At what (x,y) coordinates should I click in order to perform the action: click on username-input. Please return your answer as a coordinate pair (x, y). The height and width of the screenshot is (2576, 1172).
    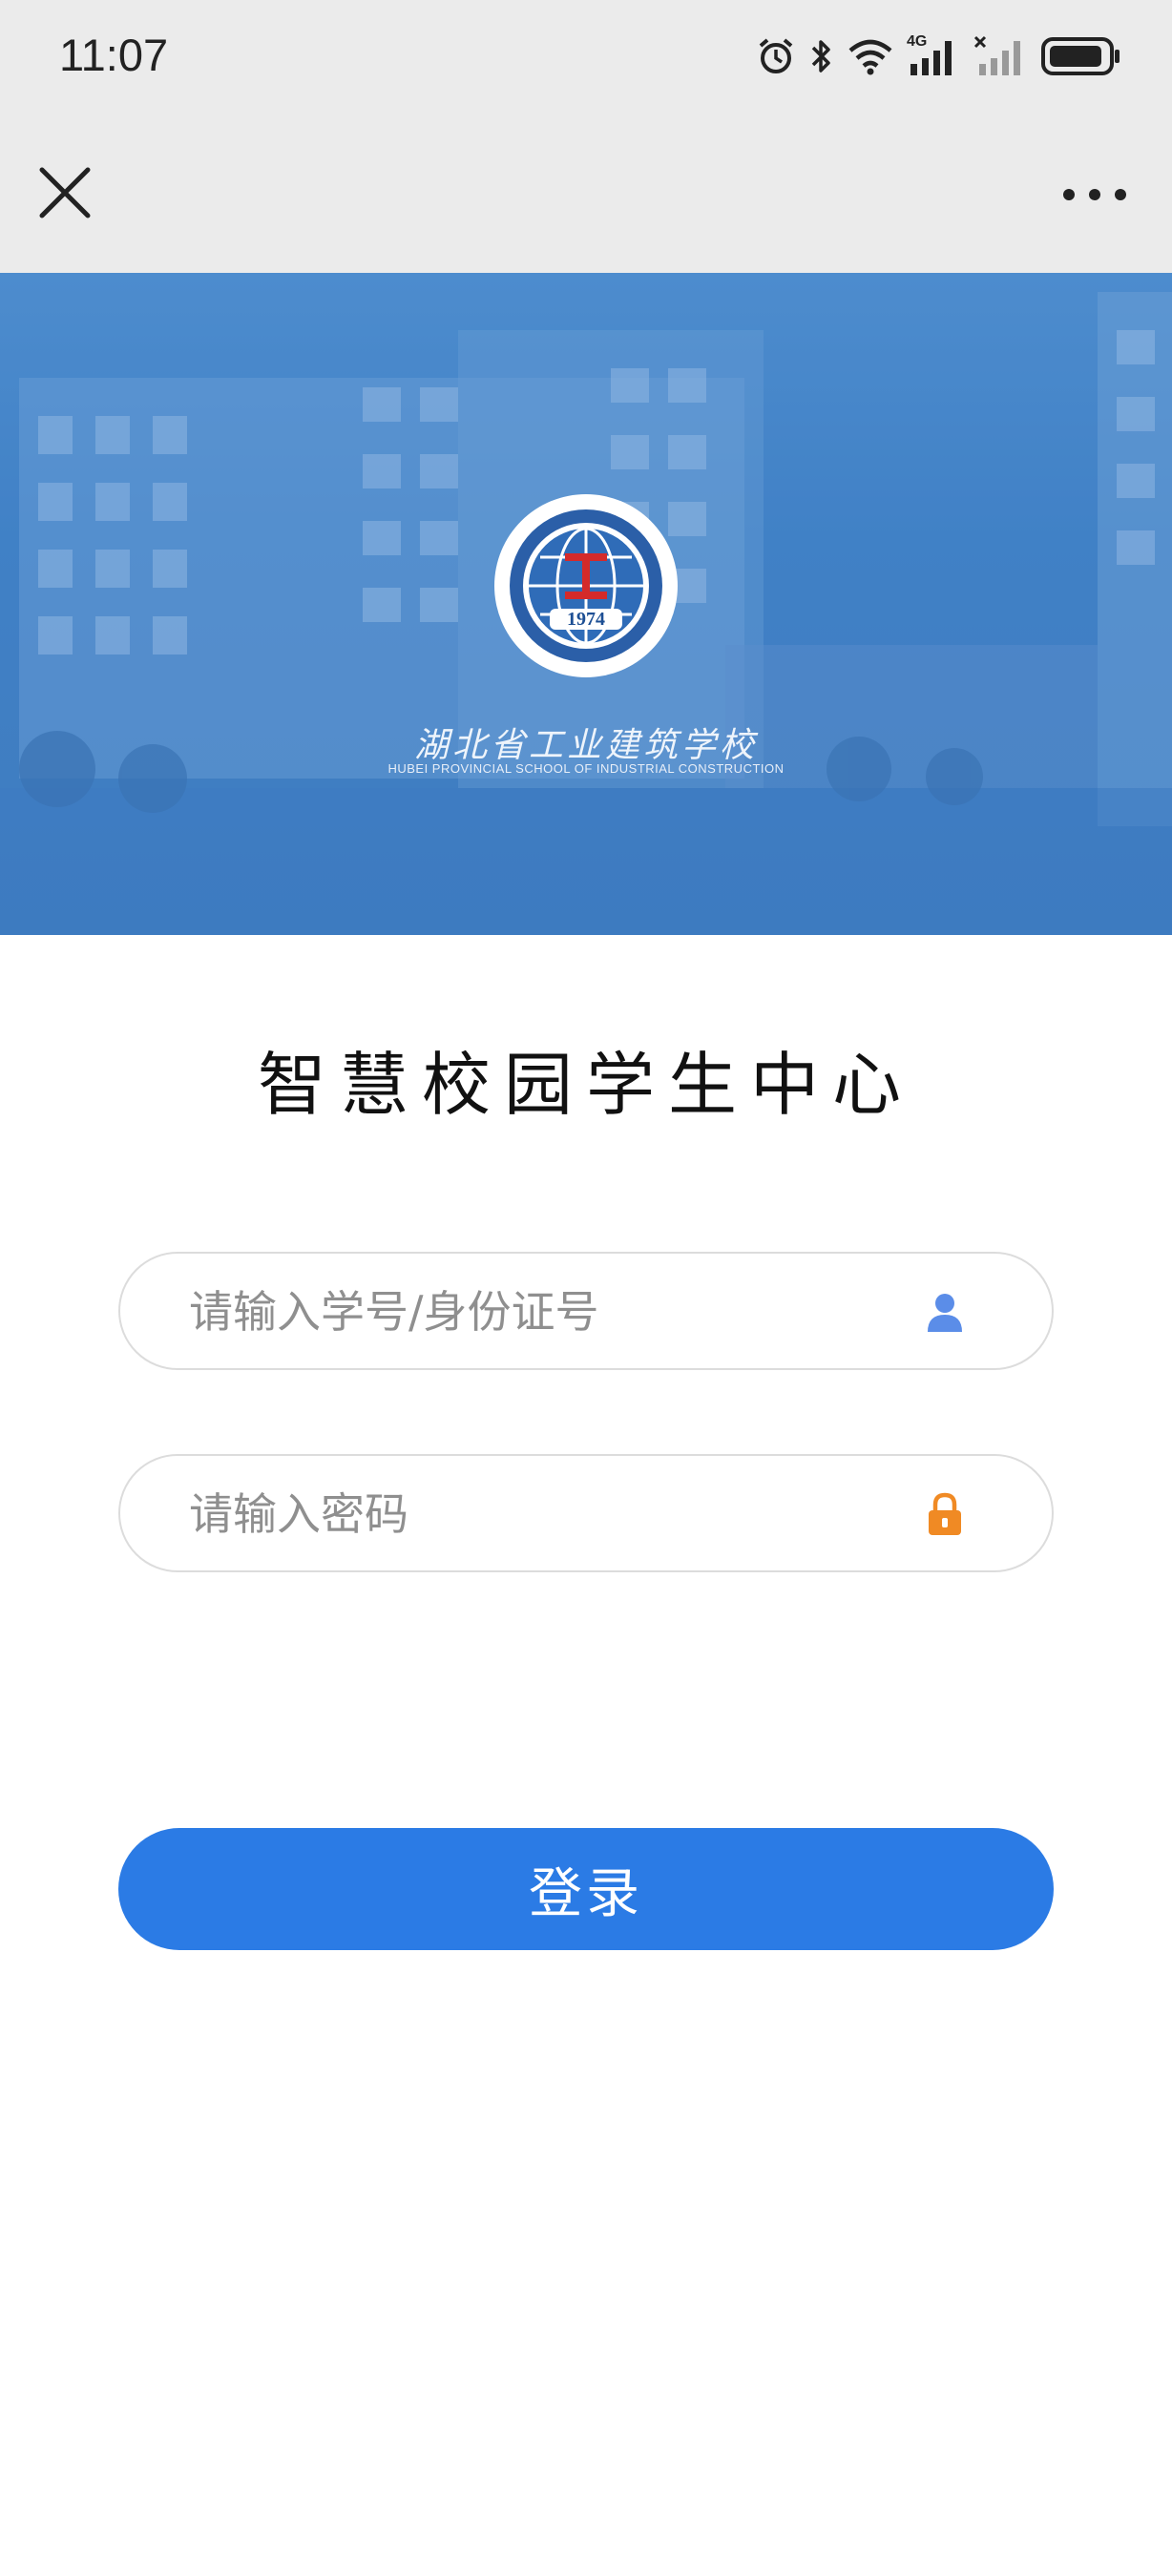
    Looking at the image, I should click on (551, 1312).